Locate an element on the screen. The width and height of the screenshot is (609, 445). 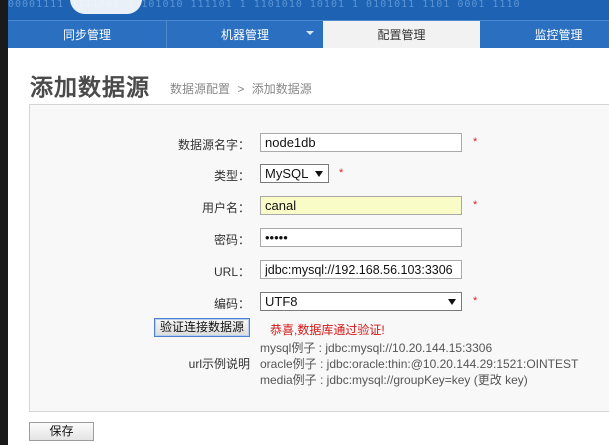
username-input is located at coordinates (361, 205).